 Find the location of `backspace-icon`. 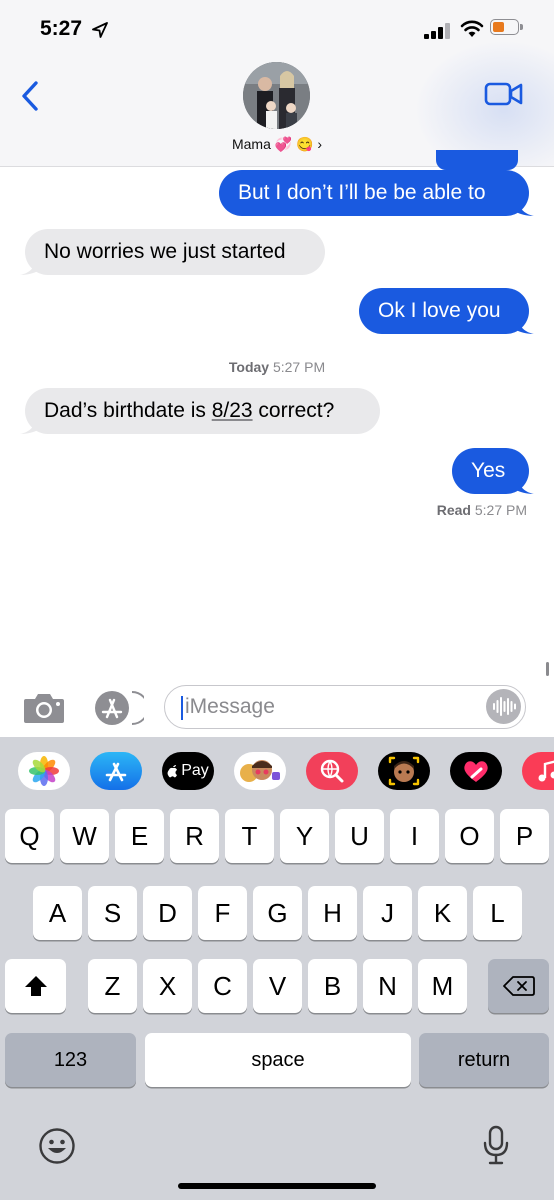

backspace-icon is located at coordinates (518, 986).